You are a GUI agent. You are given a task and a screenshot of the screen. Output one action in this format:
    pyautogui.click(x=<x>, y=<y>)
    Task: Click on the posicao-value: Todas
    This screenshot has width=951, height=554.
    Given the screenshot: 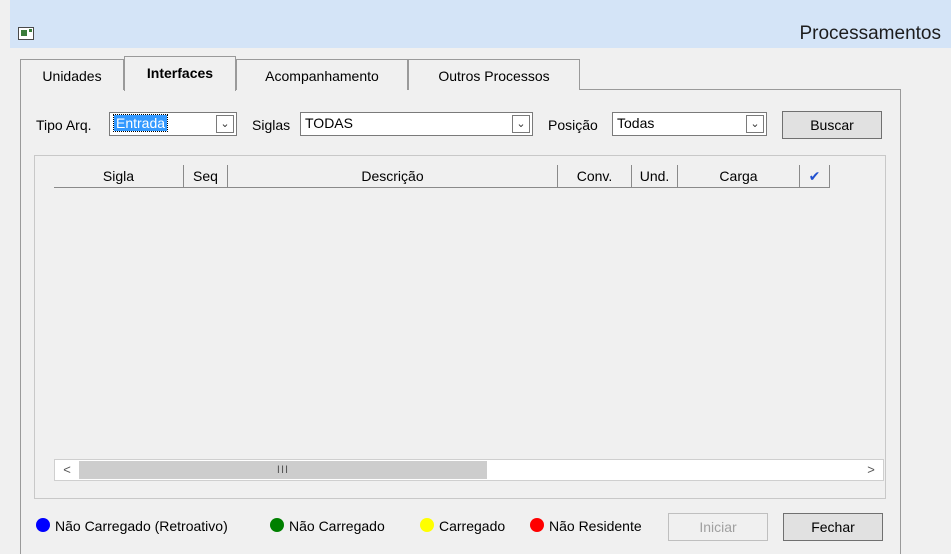 What is the action you would take?
    pyautogui.click(x=636, y=123)
    